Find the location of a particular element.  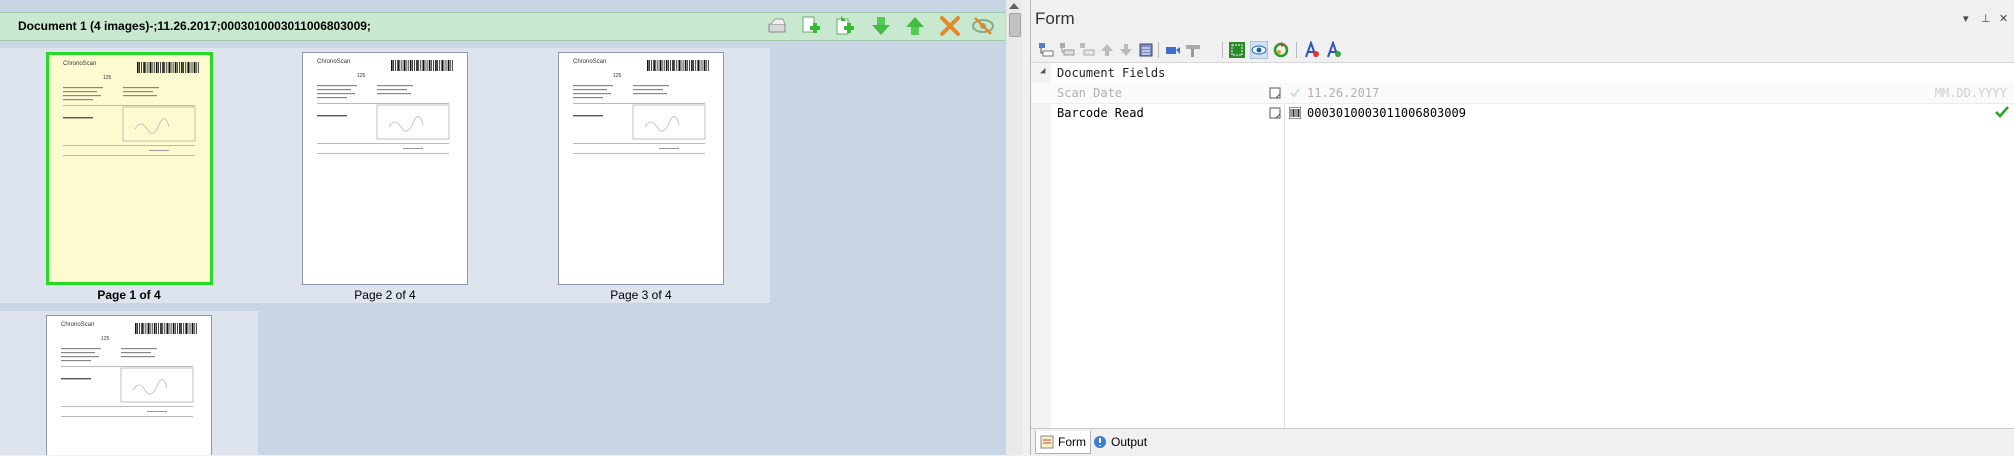

field-name: Barcode Read is located at coordinates (1100, 113).